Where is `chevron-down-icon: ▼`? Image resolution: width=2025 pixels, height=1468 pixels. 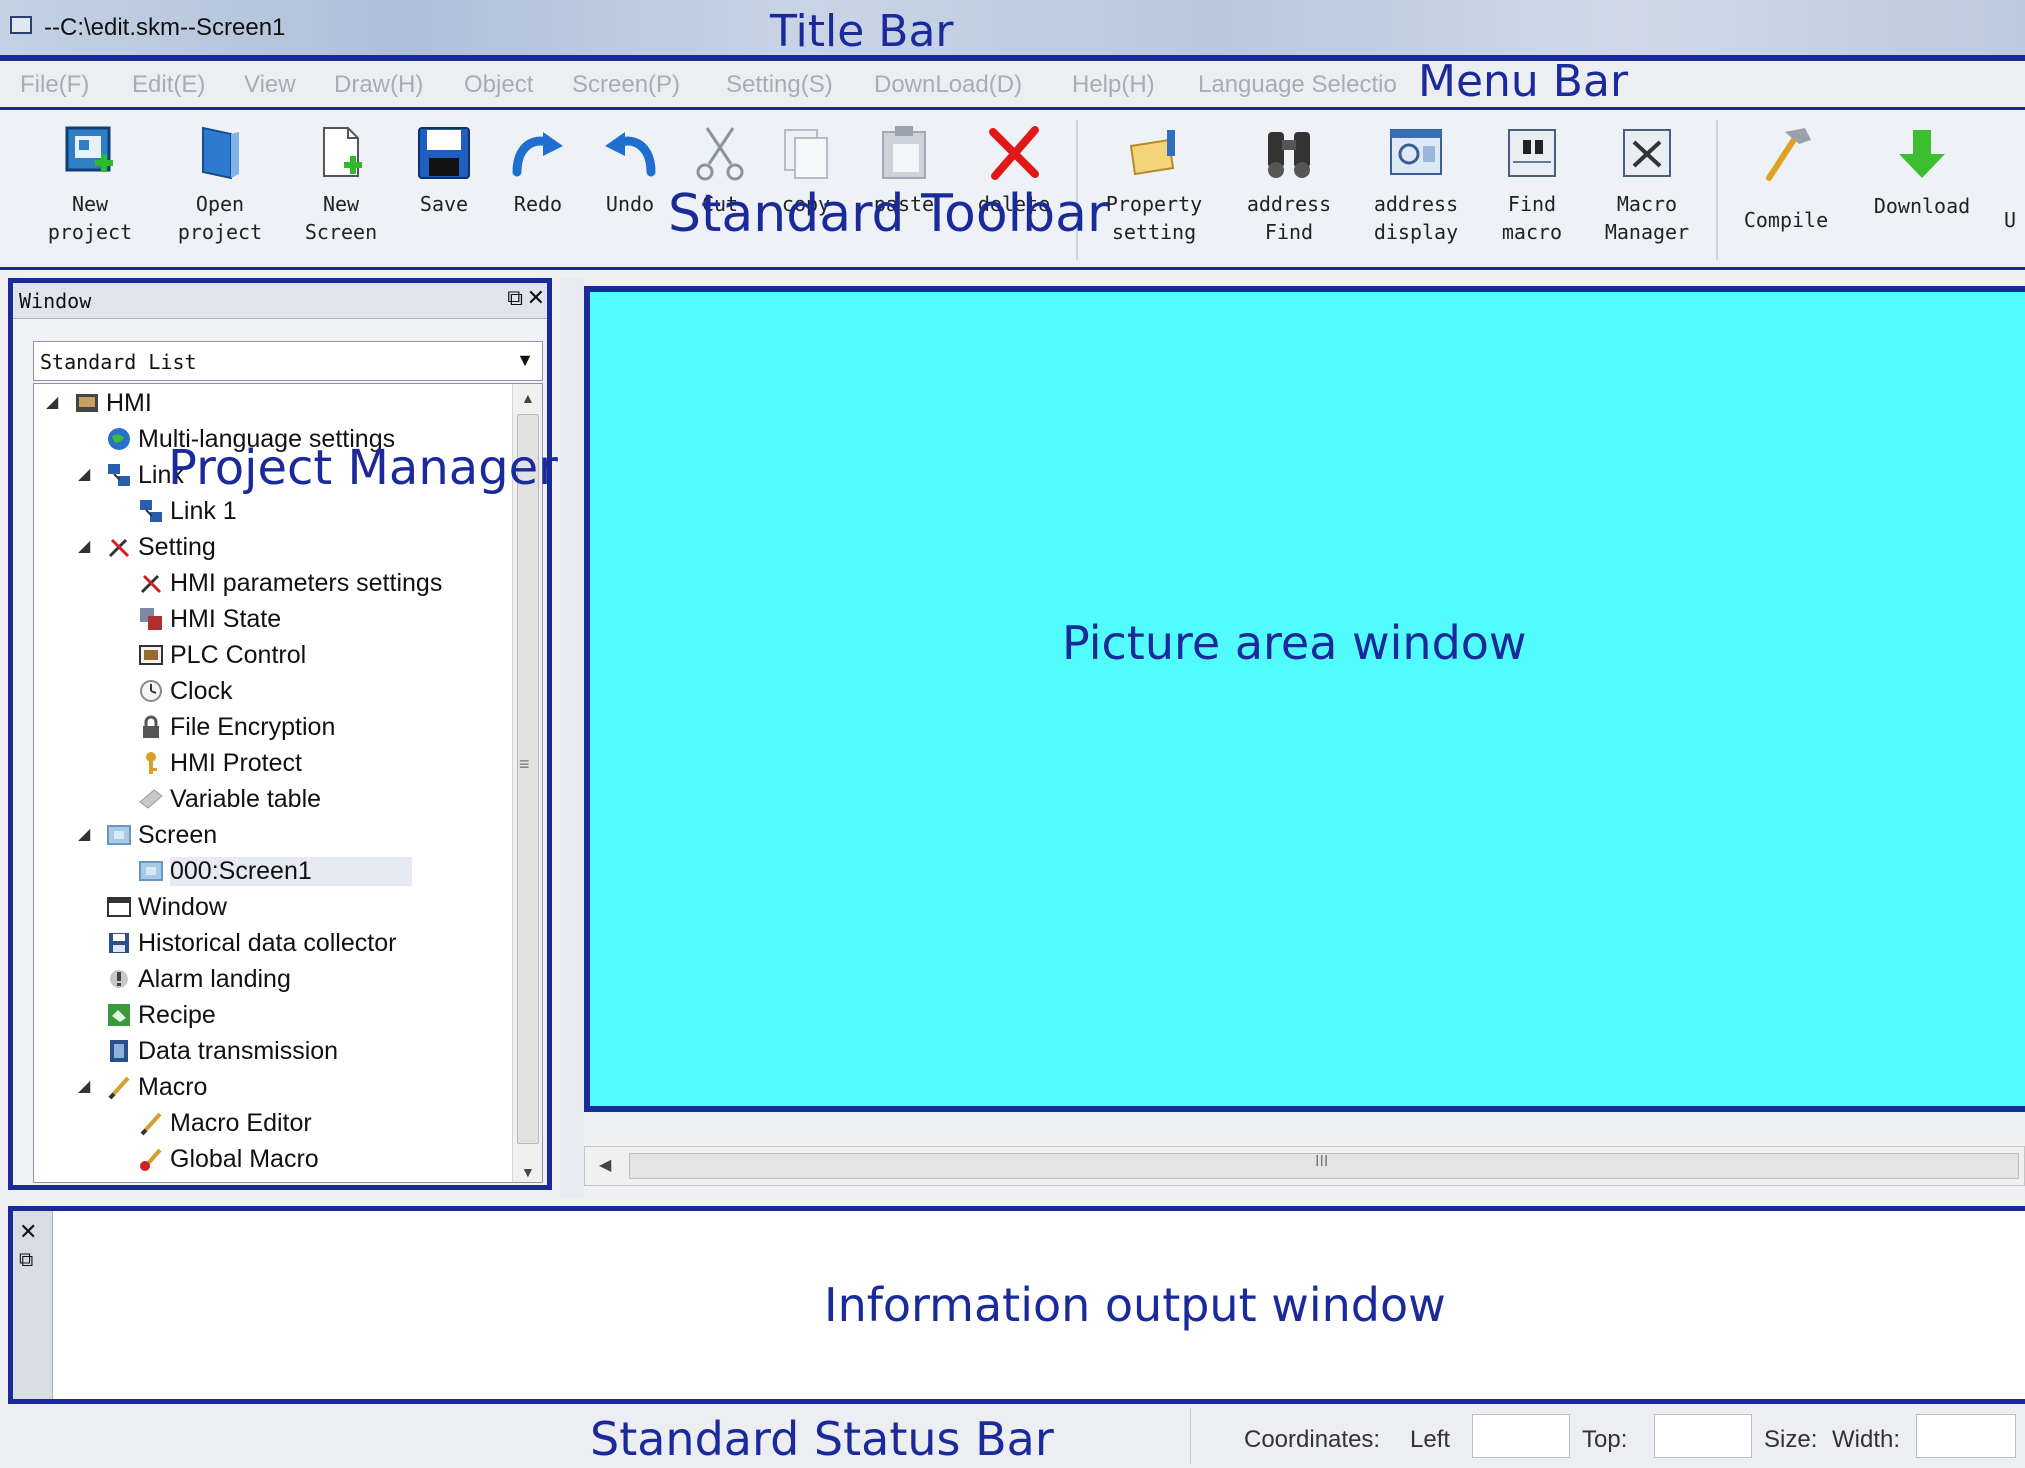
chevron-down-icon: ▼ is located at coordinates (525, 360).